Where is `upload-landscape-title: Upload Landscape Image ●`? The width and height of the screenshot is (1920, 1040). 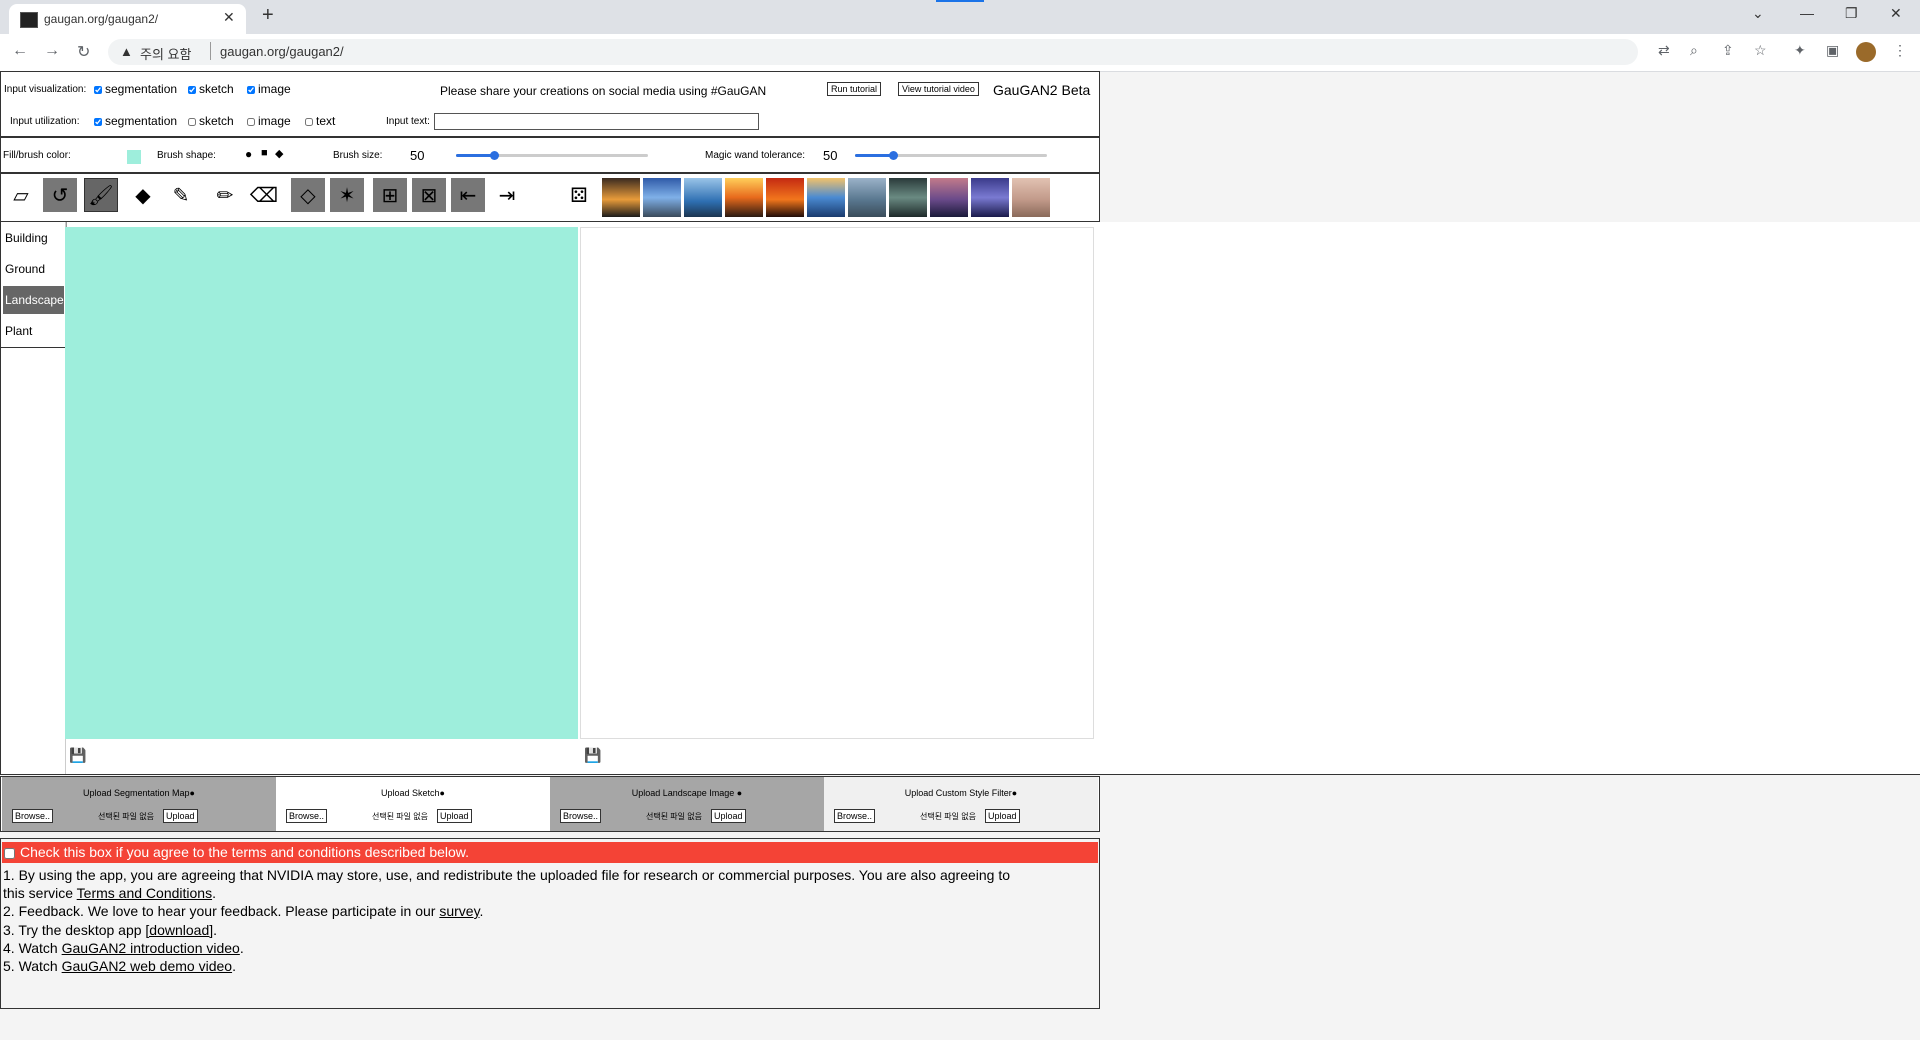
upload-landscape-title: Upload Landscape Image ● is located at coordinates (687, 793).